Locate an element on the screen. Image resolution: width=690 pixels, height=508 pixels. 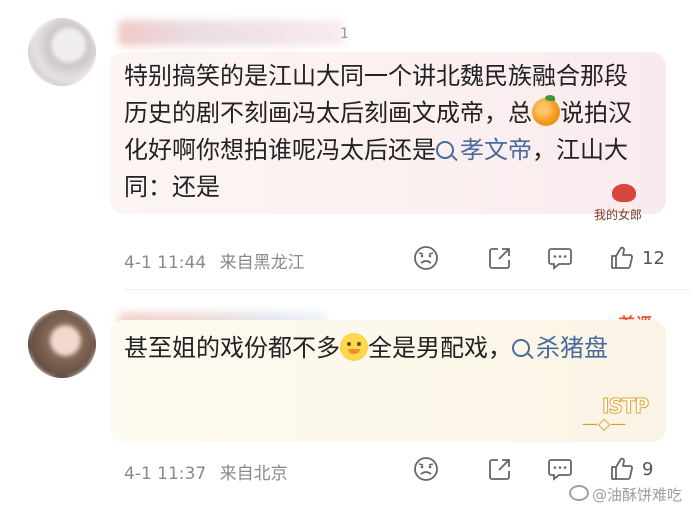
username-suffix: 1 is located at coordinates (344, 34).